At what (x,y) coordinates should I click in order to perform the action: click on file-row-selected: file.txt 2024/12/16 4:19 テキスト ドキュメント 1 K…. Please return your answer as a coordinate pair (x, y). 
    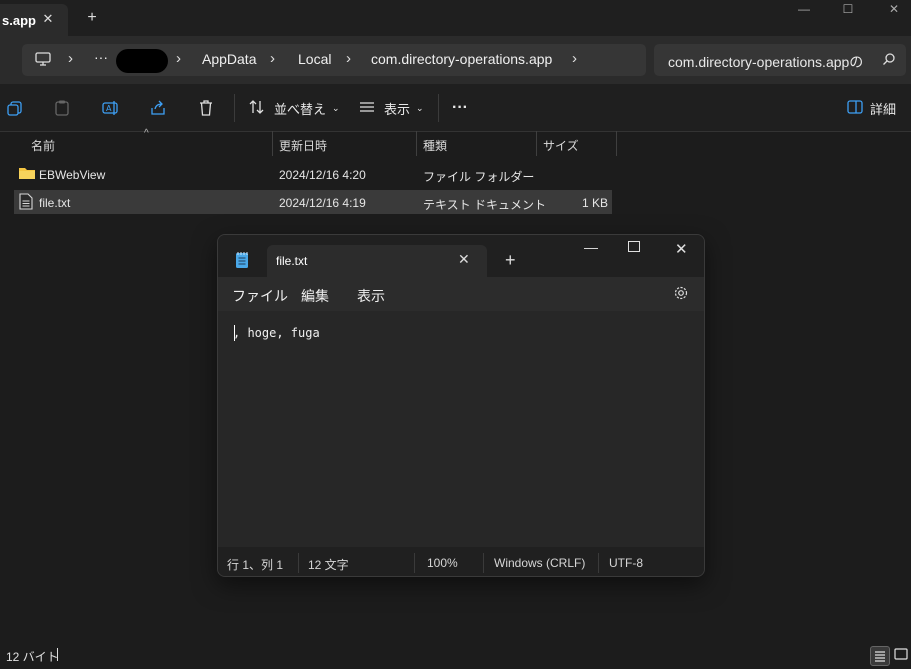
    Looking at the image, I should click on (313, 202).